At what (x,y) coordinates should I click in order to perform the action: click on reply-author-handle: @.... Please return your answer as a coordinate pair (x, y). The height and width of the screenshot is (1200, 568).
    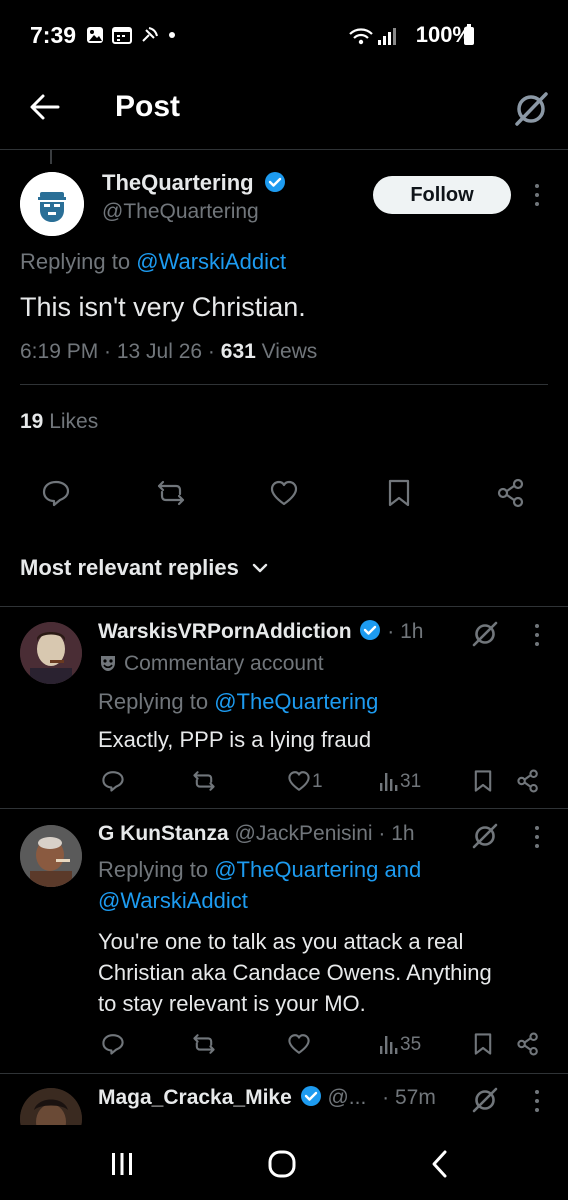
    Looking at the image, I should click on (346, 1097).